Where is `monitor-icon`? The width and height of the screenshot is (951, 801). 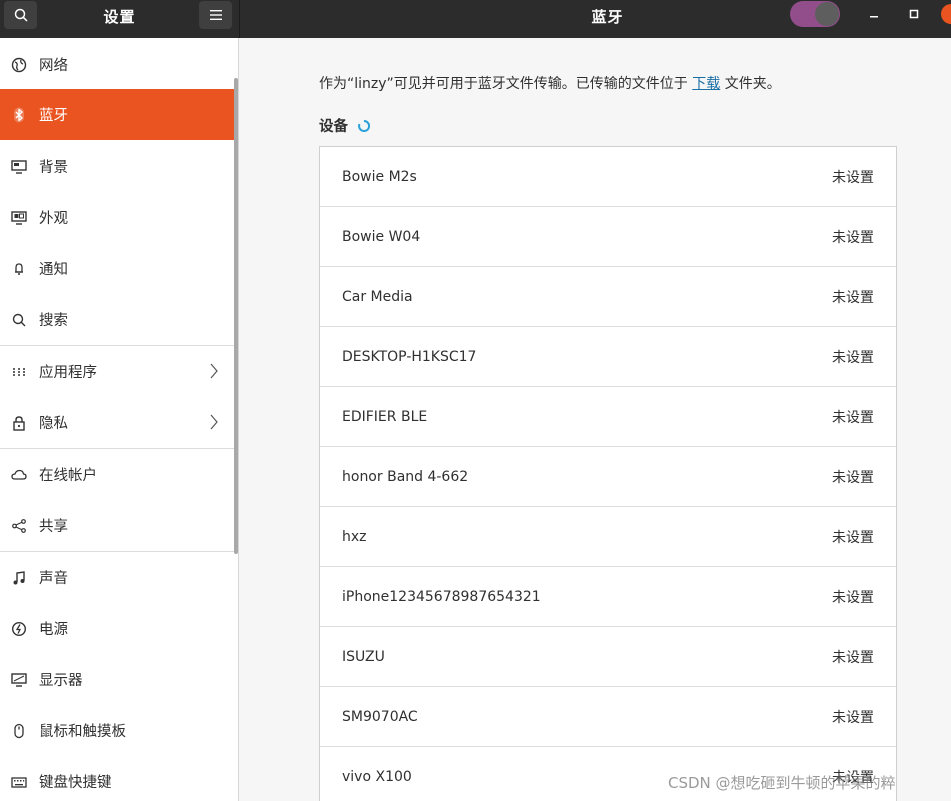 monitor-icon is located at coordinates (19, 167).